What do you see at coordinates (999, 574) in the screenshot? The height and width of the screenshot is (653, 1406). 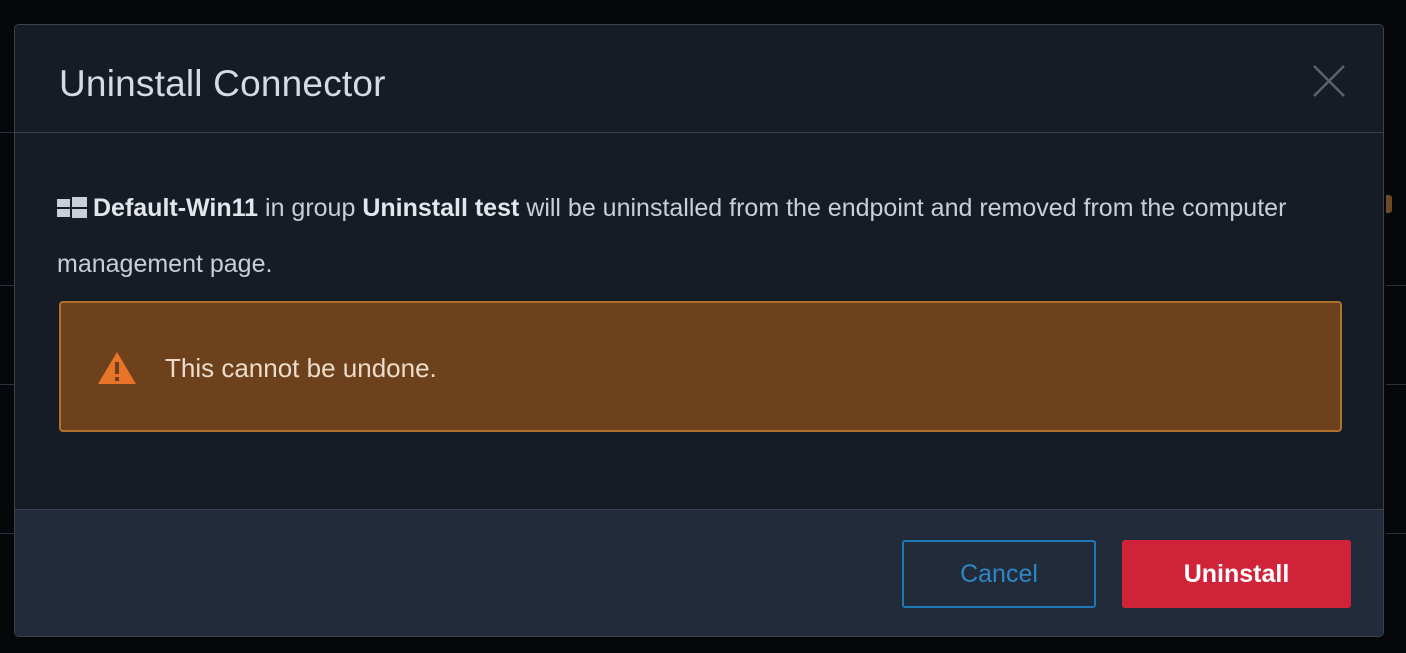 I see `cancel-button: Cancel` at bounding box center [999, 574].